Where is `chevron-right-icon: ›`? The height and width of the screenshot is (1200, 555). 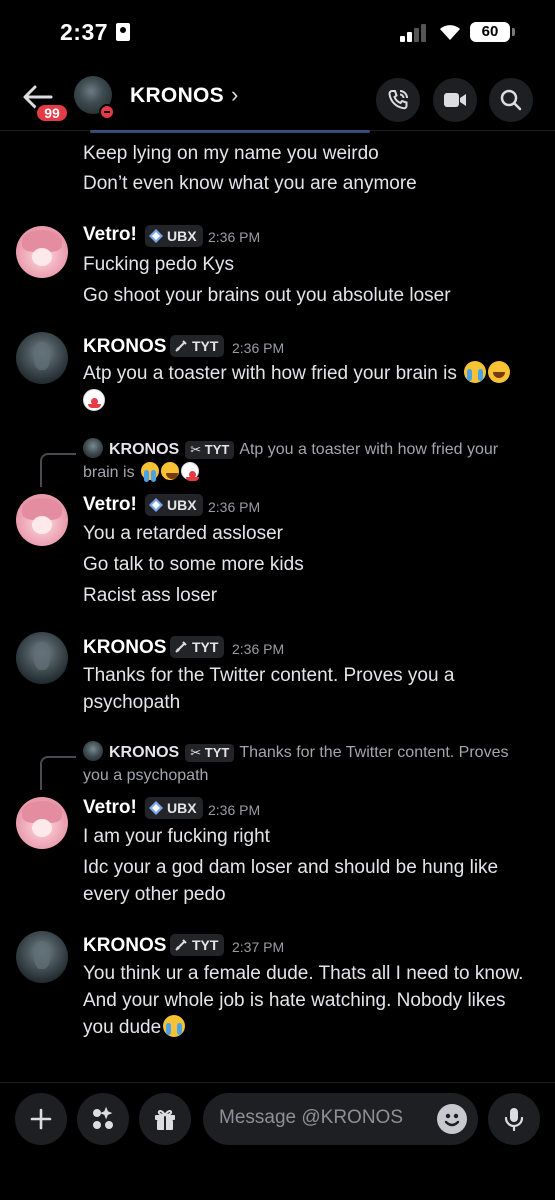 chevron-right-icon: › is located at coordinates (234, 95).